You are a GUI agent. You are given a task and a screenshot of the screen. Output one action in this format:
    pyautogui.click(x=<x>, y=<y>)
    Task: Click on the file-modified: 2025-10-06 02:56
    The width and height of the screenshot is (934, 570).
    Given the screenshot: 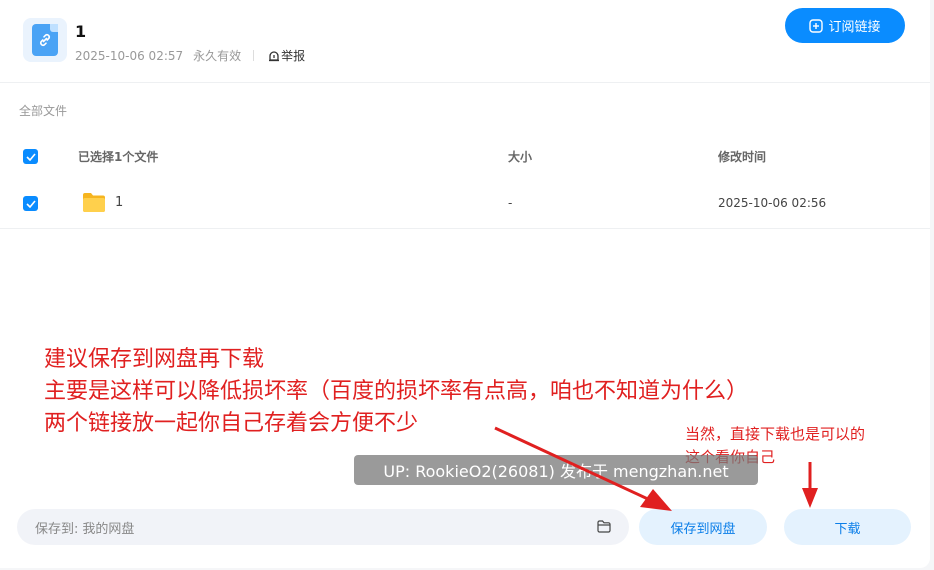 What is the action you would take?
    pyautogui.click(x=772, y=203)
    